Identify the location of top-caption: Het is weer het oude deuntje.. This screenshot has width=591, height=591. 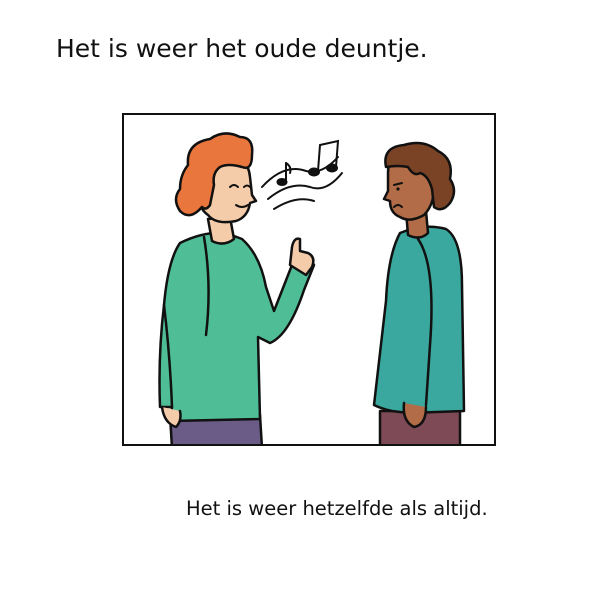
(242, 48).